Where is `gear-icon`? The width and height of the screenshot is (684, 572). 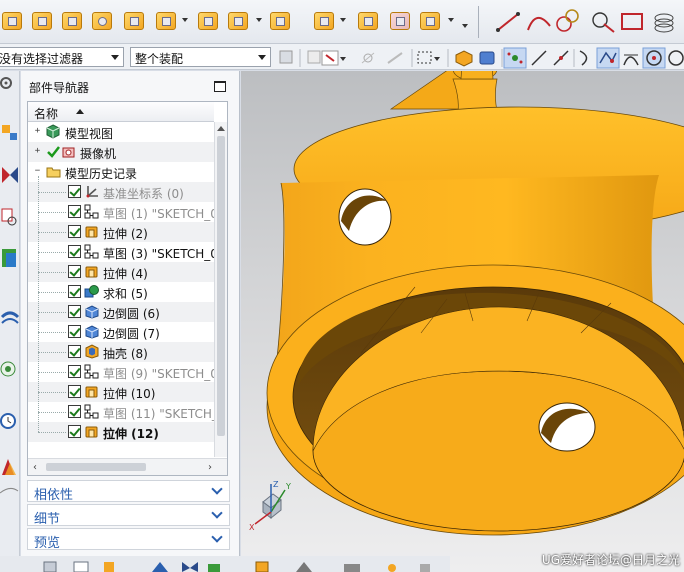 gear-icon is located at coordinates (6, 83).